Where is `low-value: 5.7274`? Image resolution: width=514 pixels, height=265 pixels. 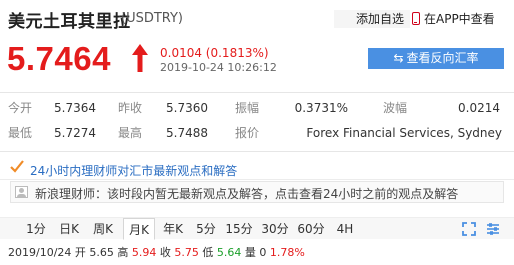
low-value: 5.7274 is located at coordinates (75, 133).